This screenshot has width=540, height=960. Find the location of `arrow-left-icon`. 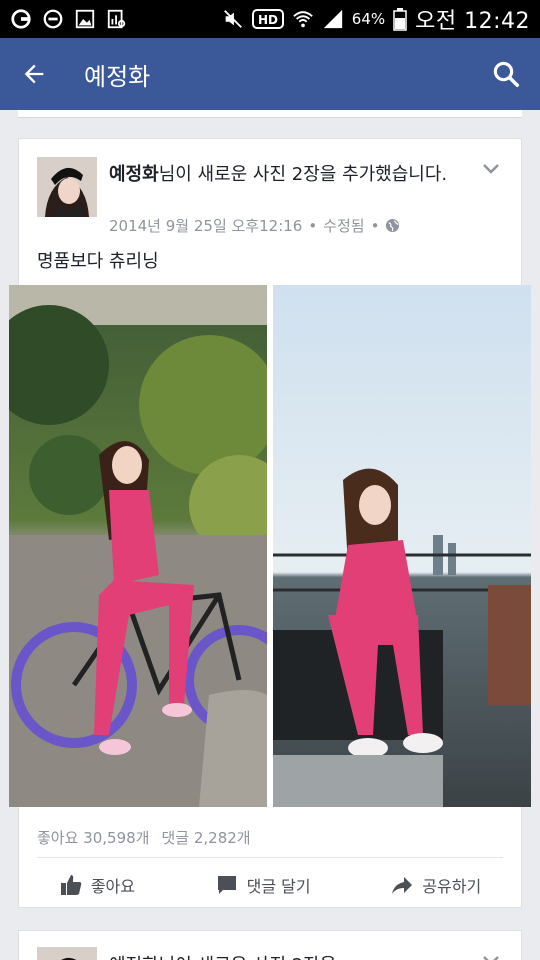

arrow-left-icon is located at coordinates (34, 74).